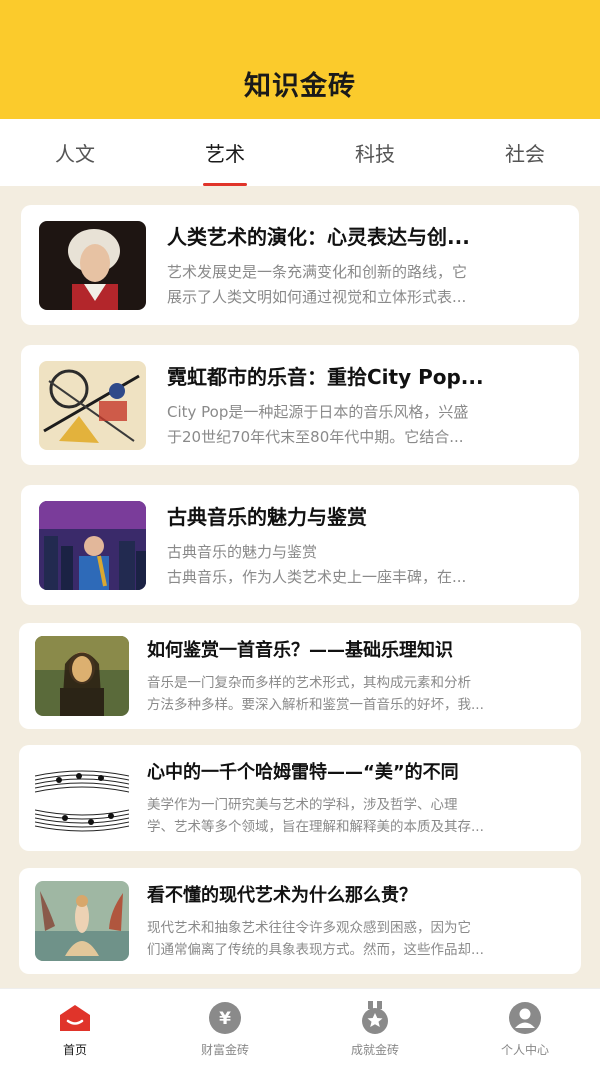 Image resolution: width=600 pixels, height=1066 pixels. Describe the element at coordinates (92, 265) in the screenshot. I see `portrait-thumbnail` at that location.